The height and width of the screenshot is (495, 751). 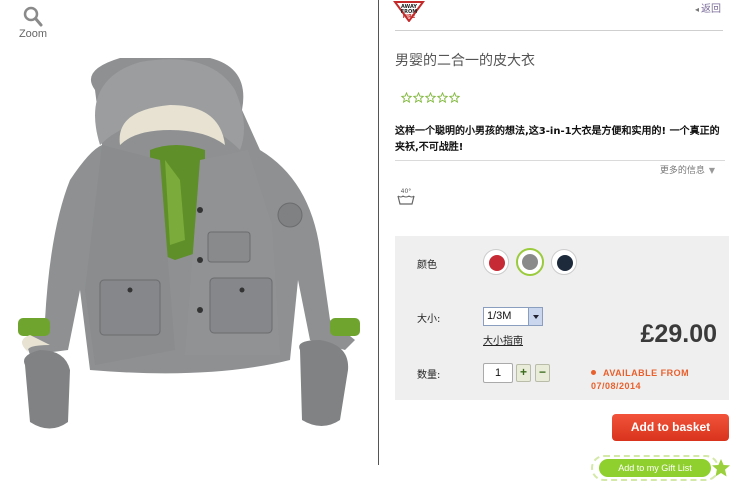 I want to click on star-rating, so click(x=430, y=97).